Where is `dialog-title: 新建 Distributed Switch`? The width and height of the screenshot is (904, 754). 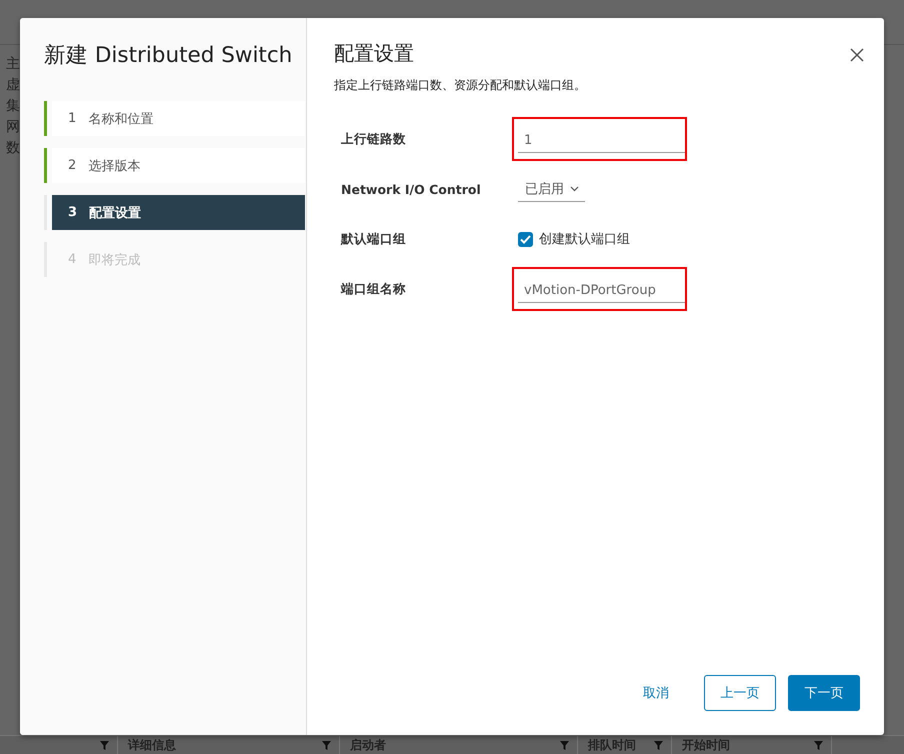 dialog-title: 新建 Distributed Switch is located at coordinates (169, 55).